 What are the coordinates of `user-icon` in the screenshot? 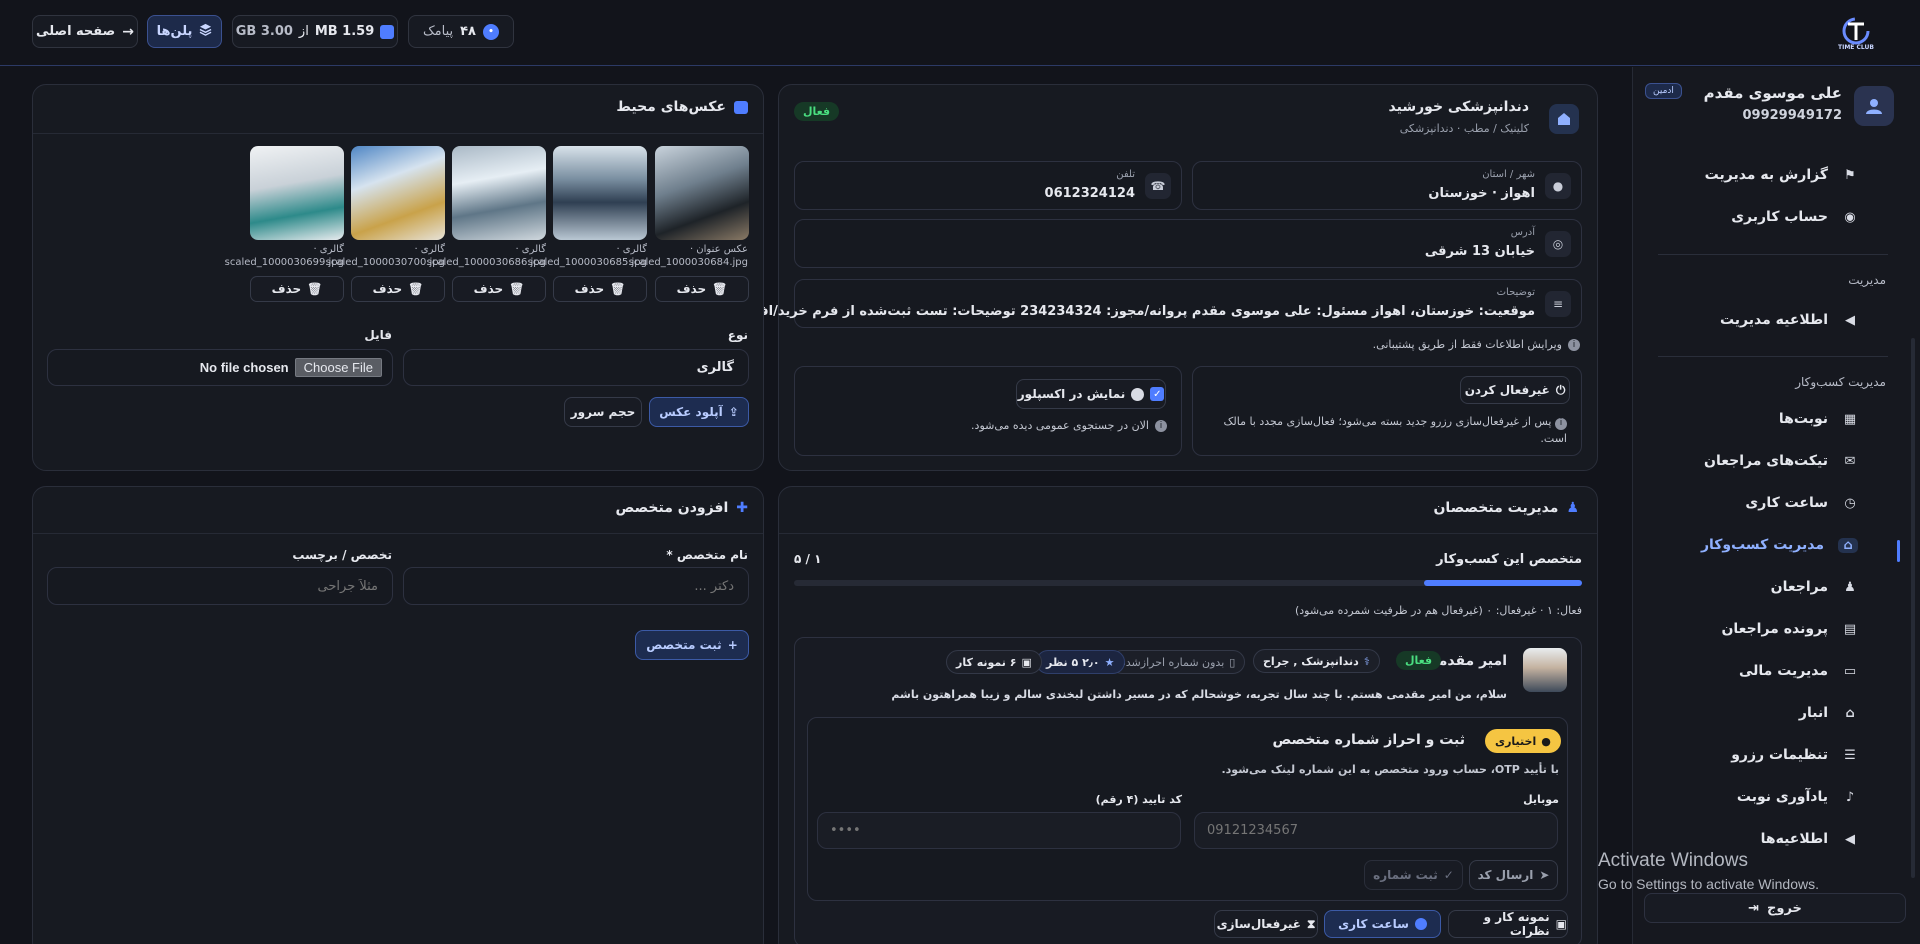 It's located at (1874, 106).